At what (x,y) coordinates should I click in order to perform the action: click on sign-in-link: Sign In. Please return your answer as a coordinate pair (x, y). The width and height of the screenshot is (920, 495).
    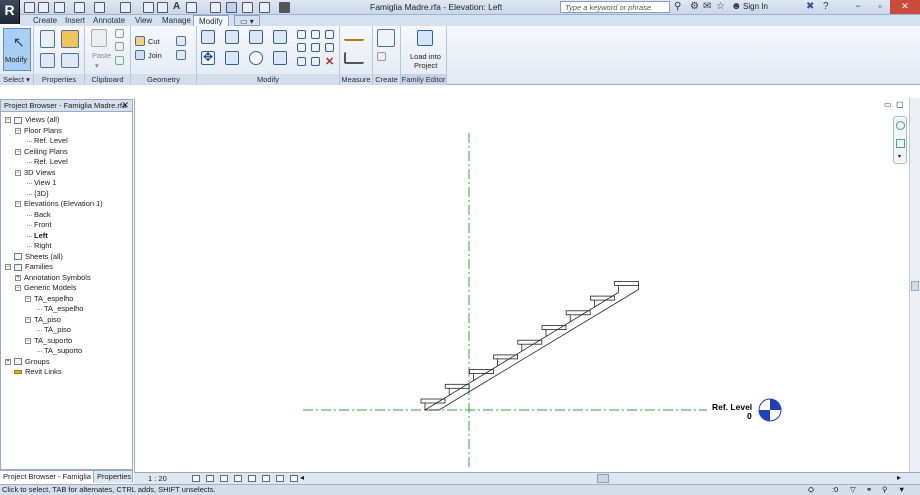
    Looking at the image, I should click on (755, 6).